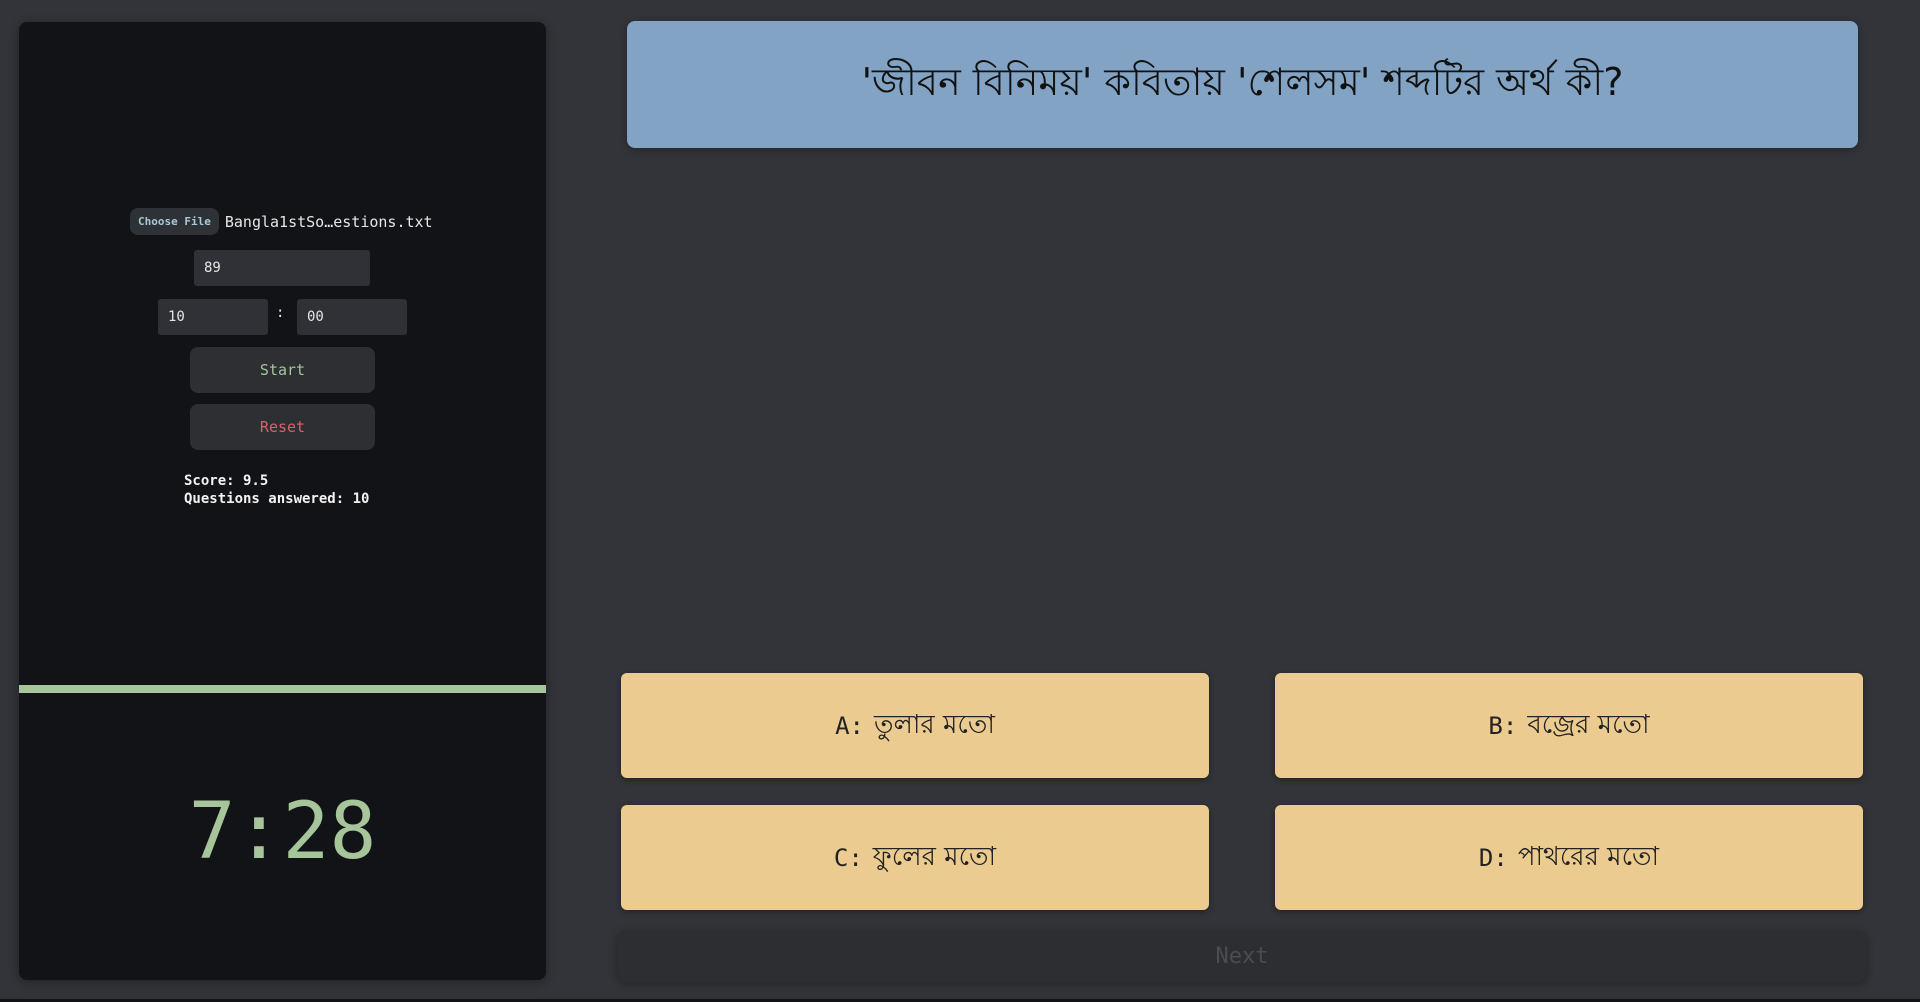 This screenshot has width=1920, height=1002. What do you see at coordinates (1588, 856) in the screenshot?
I see `option-text: পাথরের মতো` at bounding box center [1588, 856].